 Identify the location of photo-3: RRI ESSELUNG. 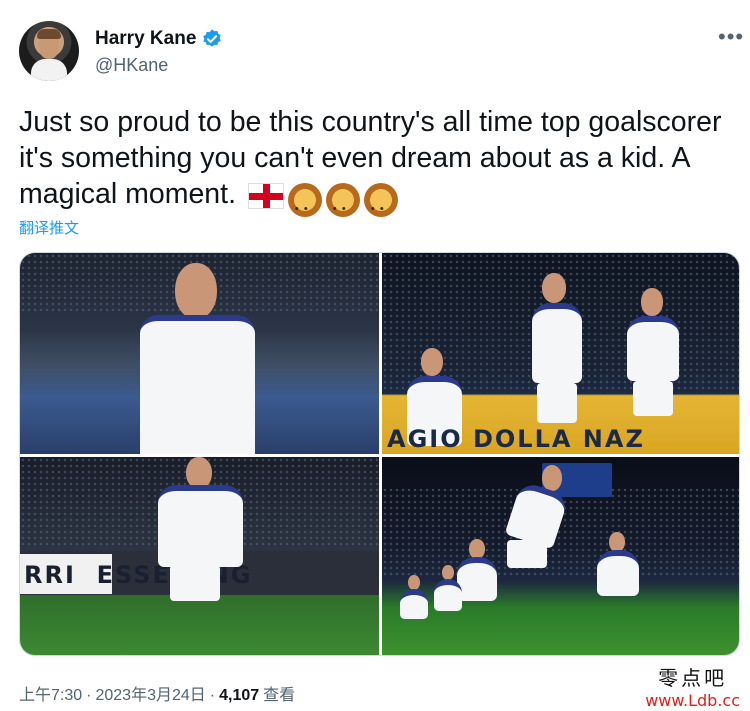
(199, 556).